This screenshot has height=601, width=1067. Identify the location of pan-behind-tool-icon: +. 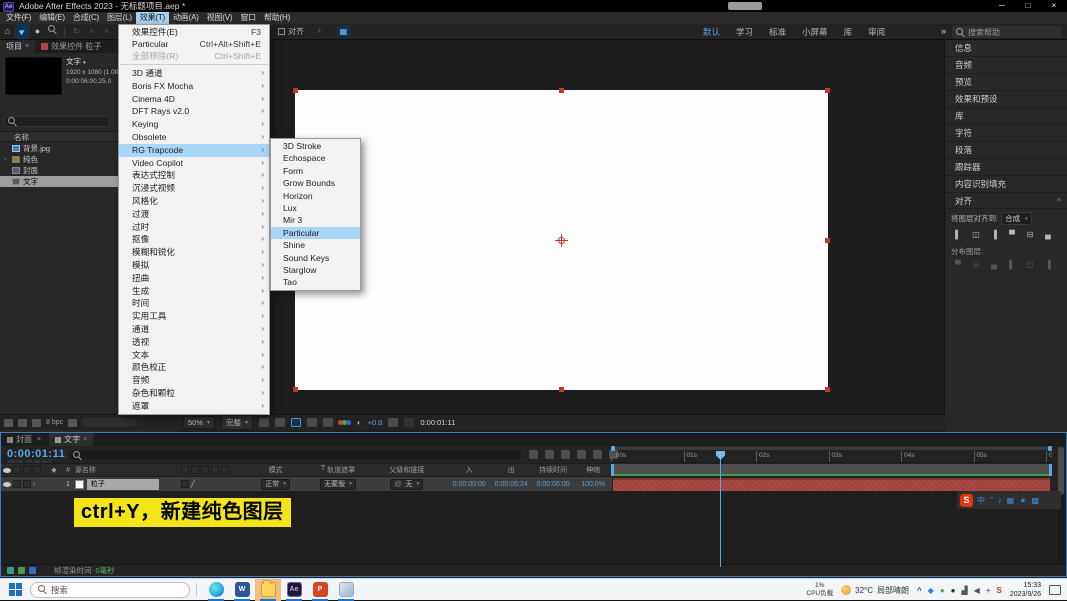
(106, 31).